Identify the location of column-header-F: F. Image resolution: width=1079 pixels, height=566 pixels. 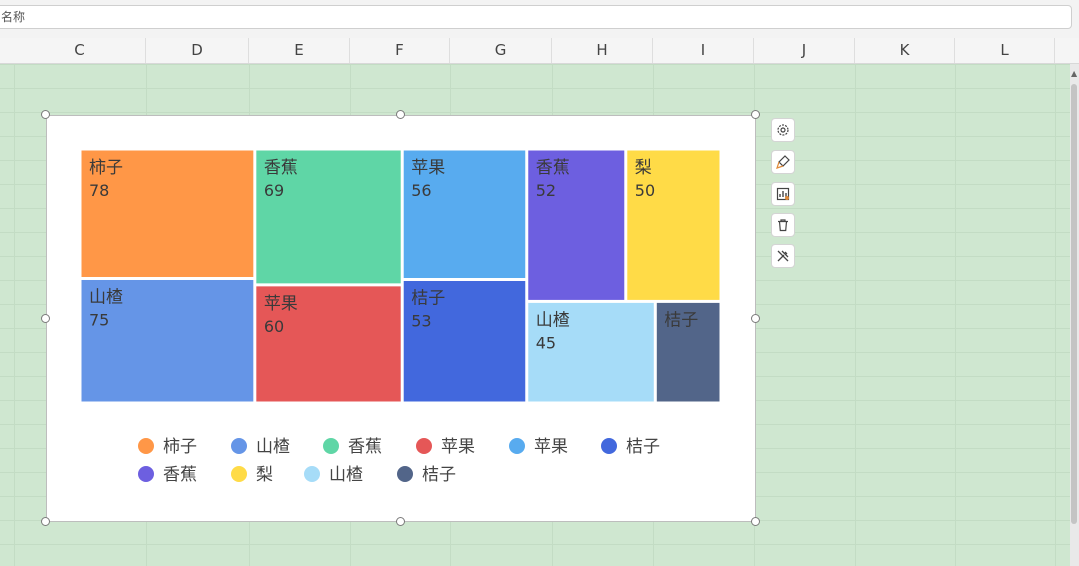
(400, 50).